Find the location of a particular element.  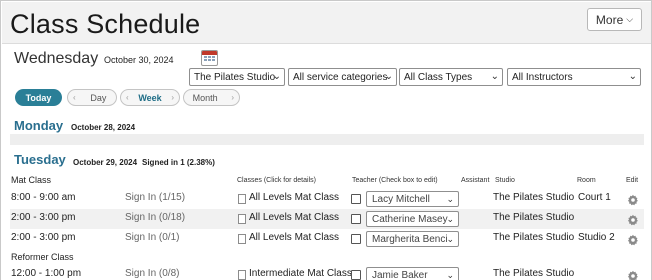

monday-empty-row is located at coordinates (327, 139).